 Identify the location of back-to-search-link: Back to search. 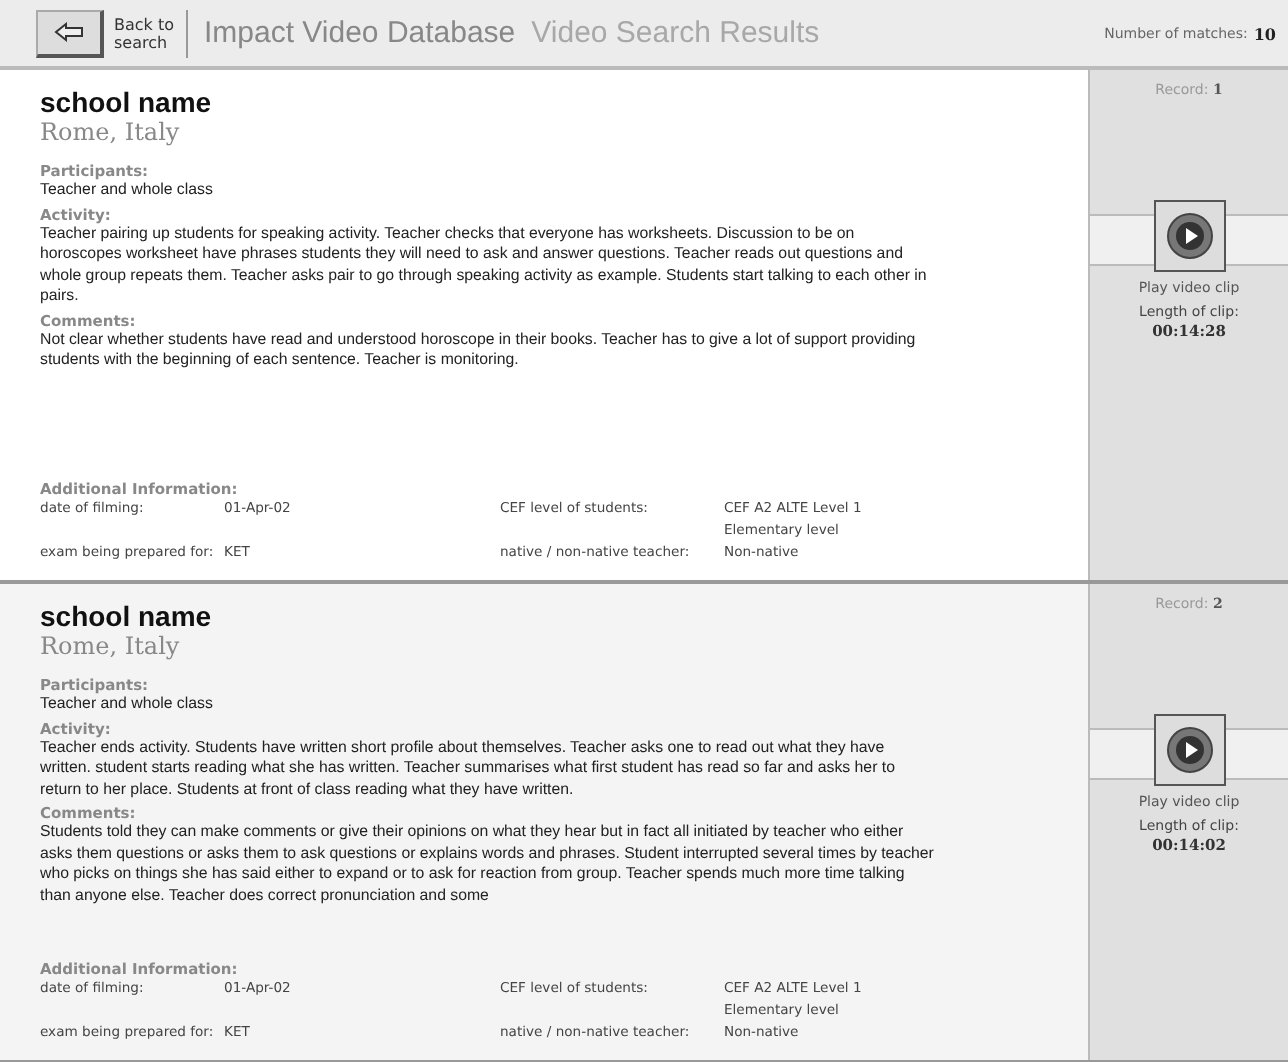
(146, 33).